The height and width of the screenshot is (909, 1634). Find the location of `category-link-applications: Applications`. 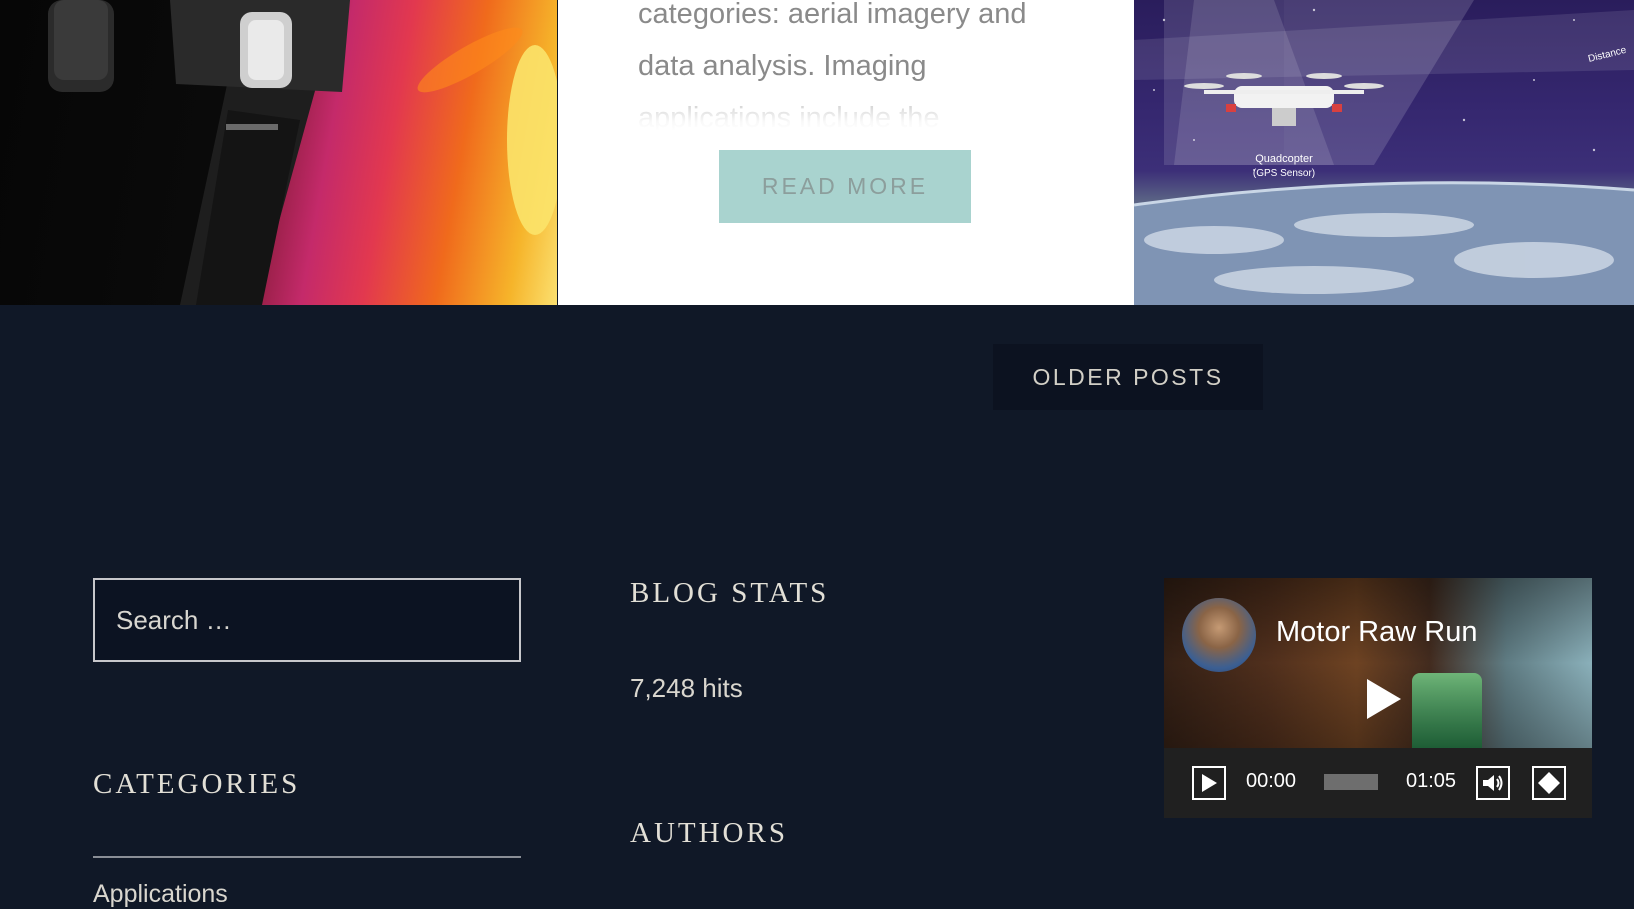

category-link-applications: Applications is located at coordinates (160, 894).